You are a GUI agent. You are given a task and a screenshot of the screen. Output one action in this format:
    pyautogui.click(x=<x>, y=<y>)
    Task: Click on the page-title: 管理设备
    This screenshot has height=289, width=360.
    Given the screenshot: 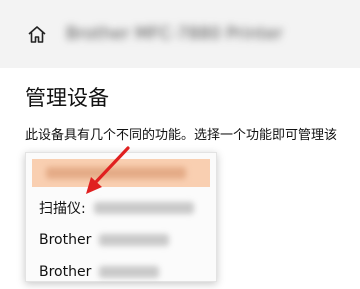 What is the action you would take?
    pyautogui.click(x=67, y=98)
    